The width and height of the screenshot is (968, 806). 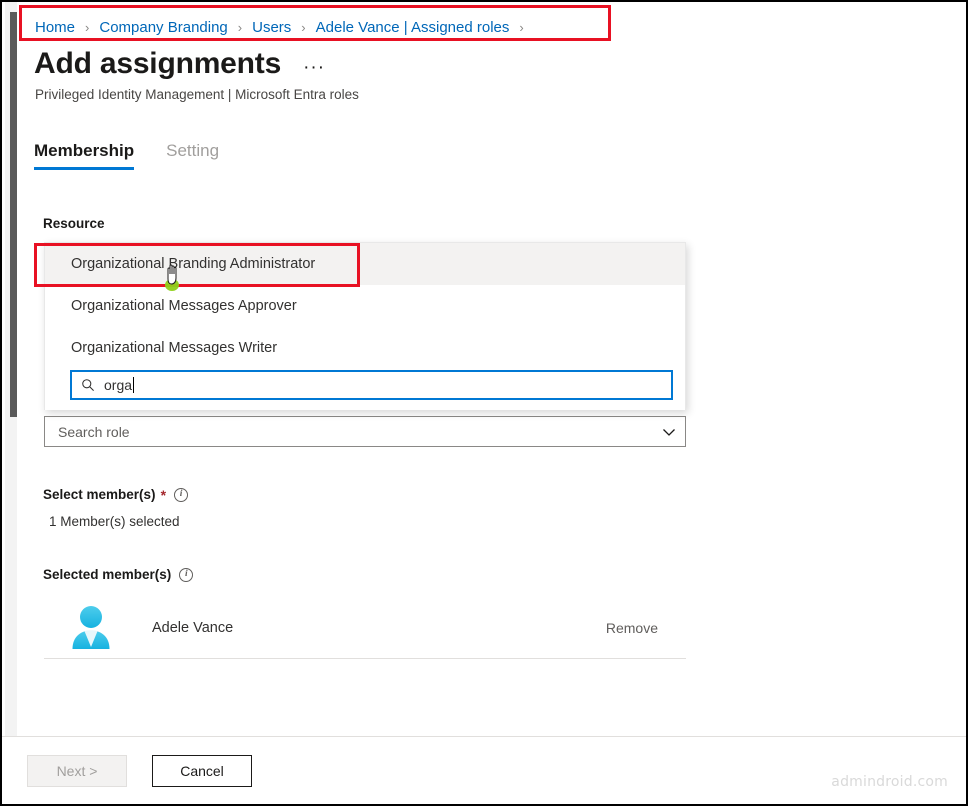 What do you see at coordinates (77, 770) in the screenshot?
I see `next-button: Next >` at bounding box center [77, 770].